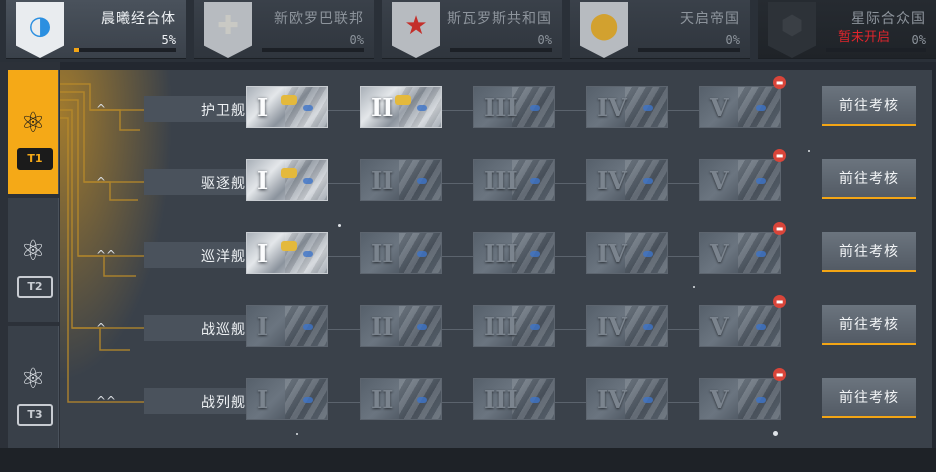 This screenshot has height=472, width=936. I want to click on faction-percent: 5%, so click(168, 40).